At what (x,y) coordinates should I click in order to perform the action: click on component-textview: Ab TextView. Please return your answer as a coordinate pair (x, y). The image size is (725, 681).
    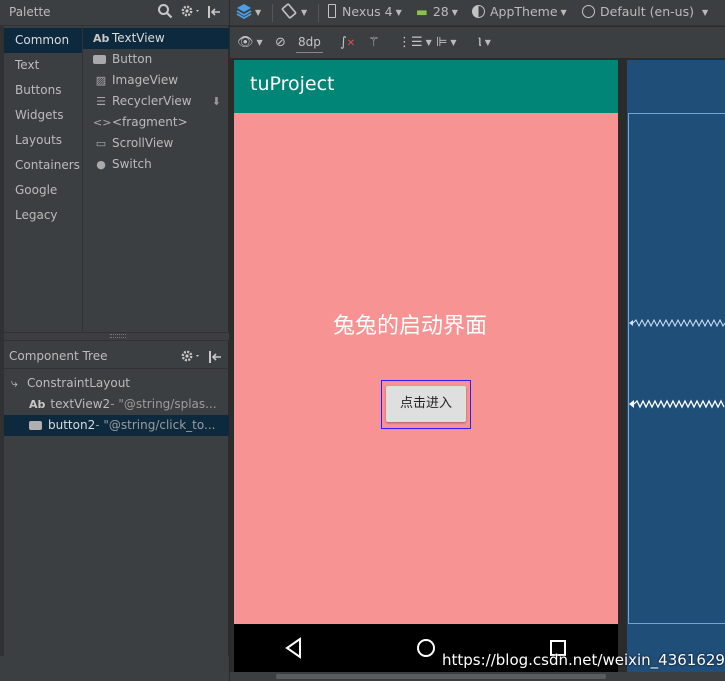
    Looking at the image, I should click on (156, 38).